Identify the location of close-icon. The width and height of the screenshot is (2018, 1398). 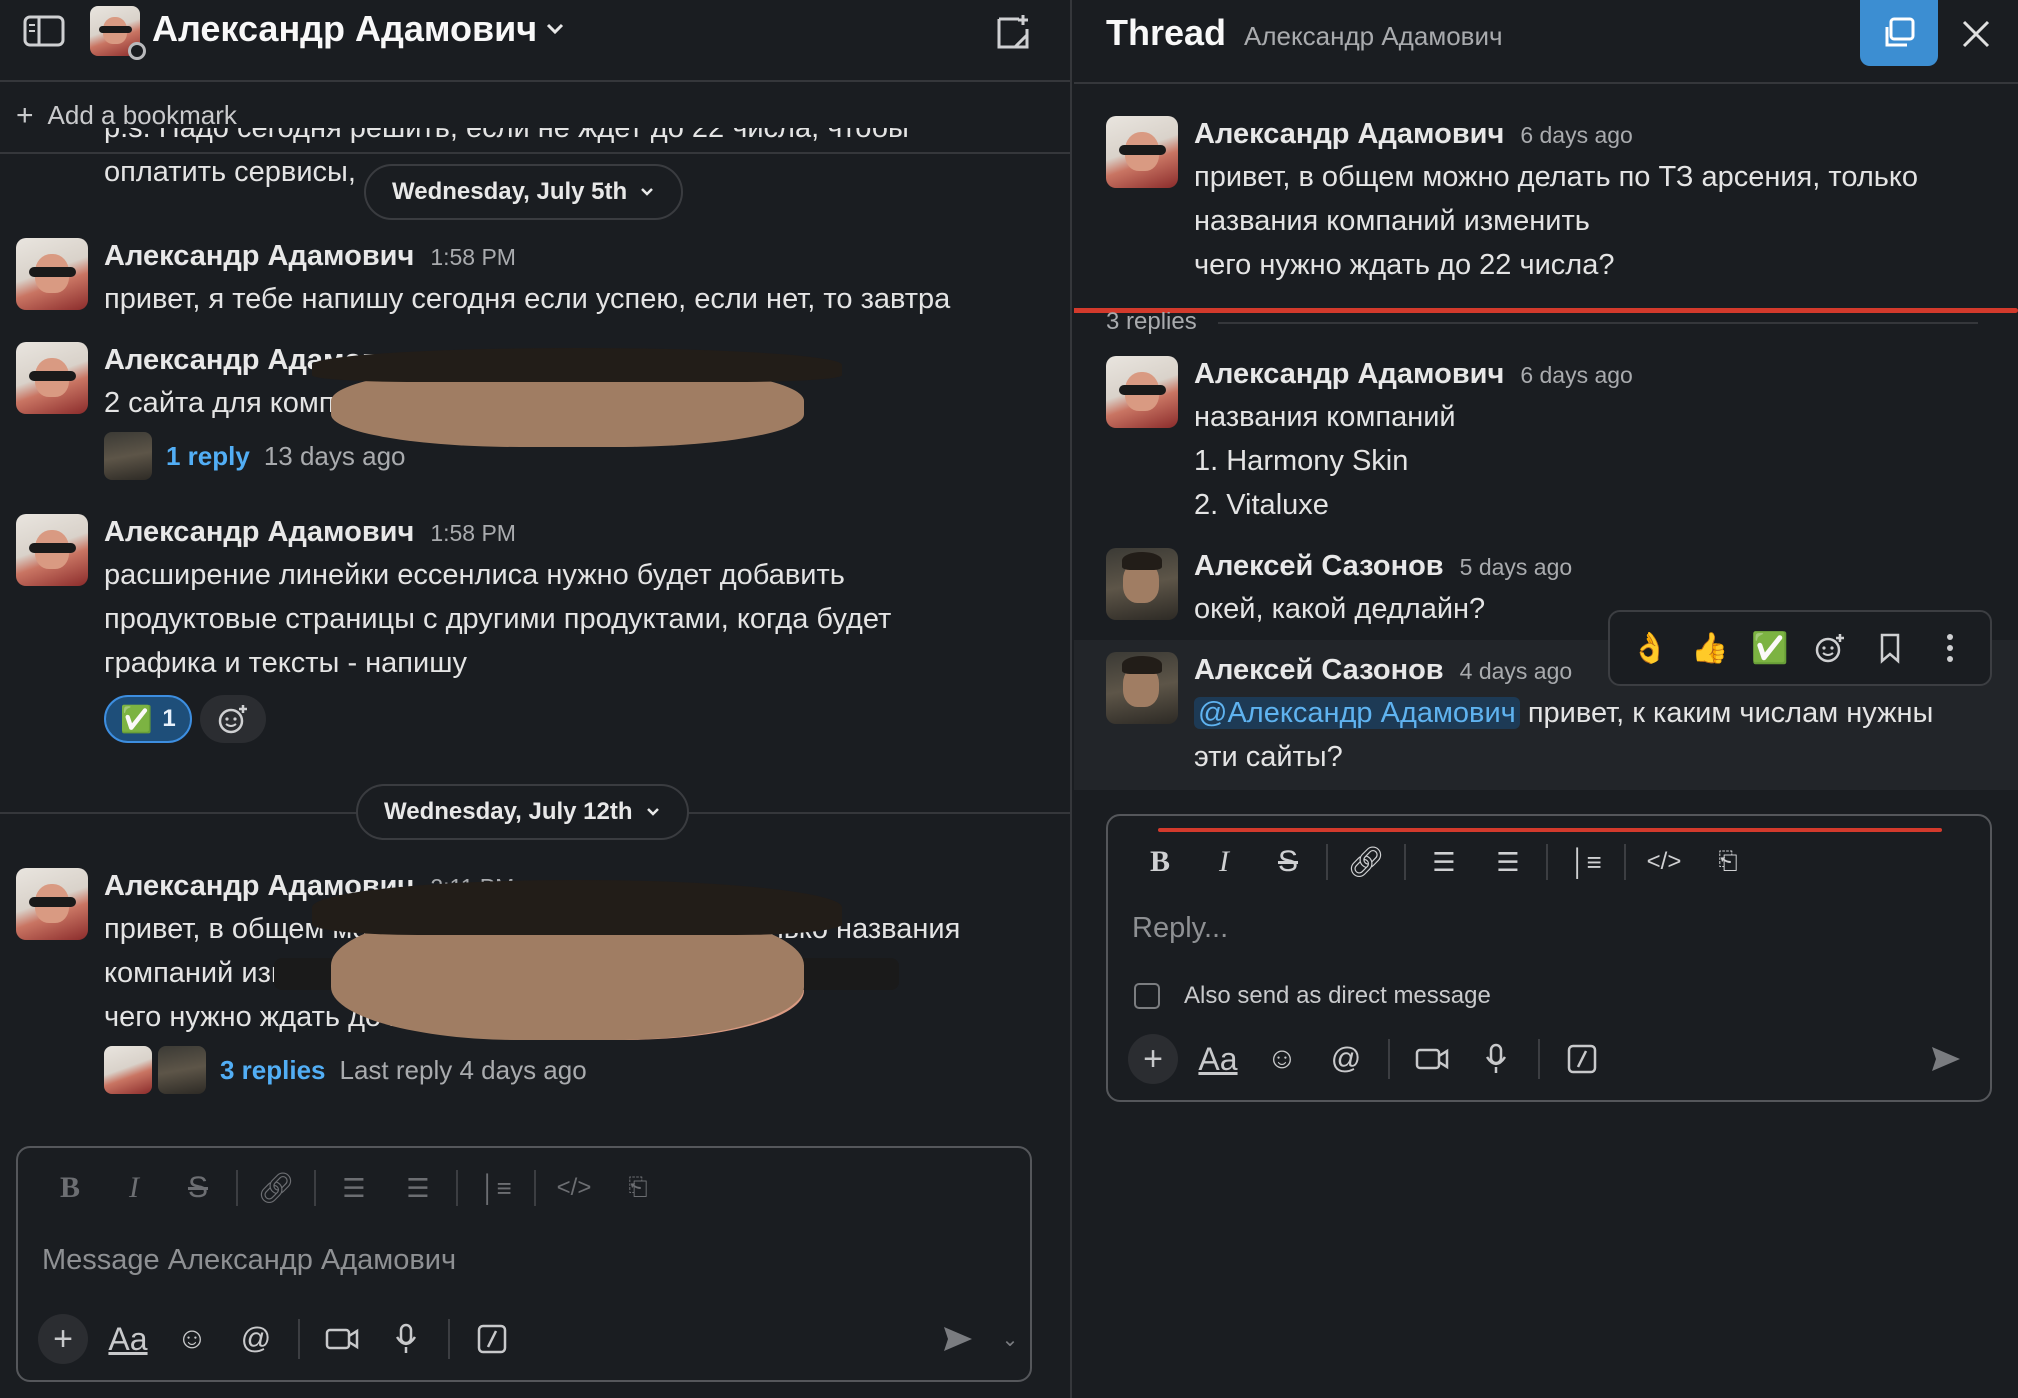
(1976, 34).